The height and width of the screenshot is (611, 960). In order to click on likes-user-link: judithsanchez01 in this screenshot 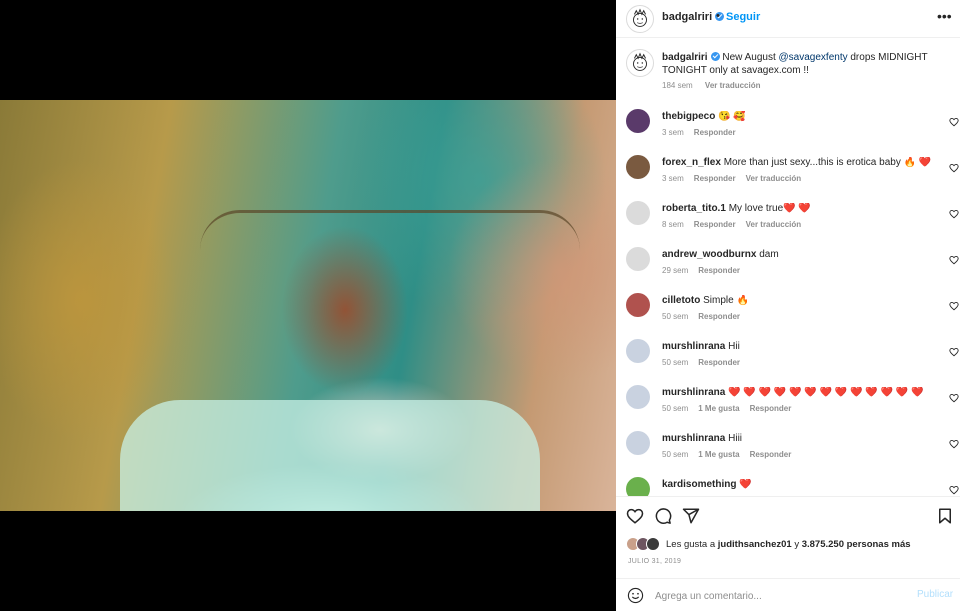, I will do `click(755, 544)`.